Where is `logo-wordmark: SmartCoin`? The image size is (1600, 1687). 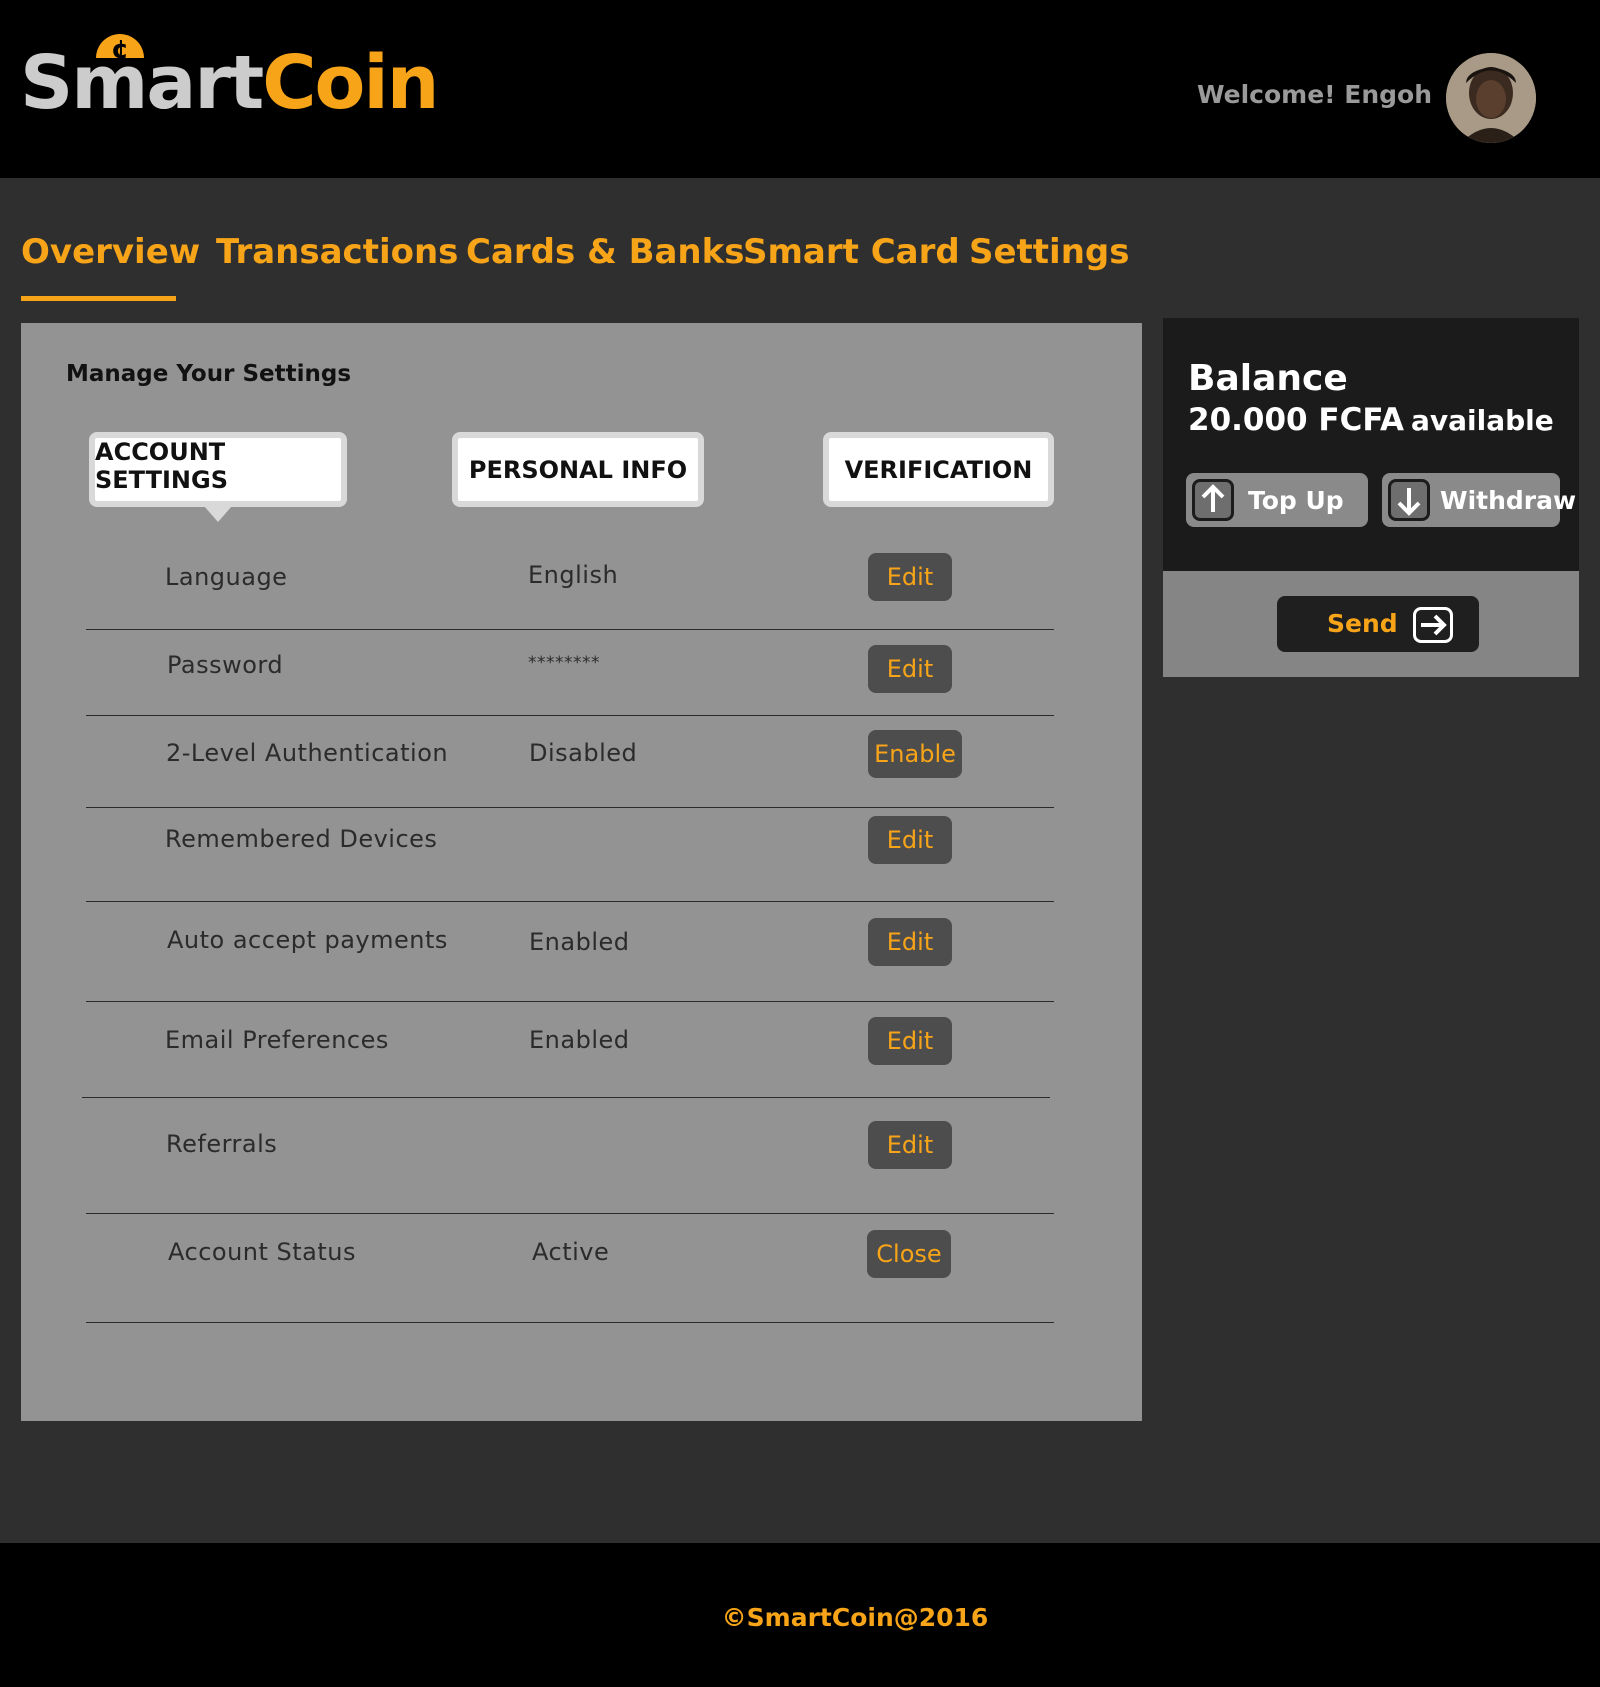 logo-wordmark: SmartCoin is located at coordinates (229, 83).